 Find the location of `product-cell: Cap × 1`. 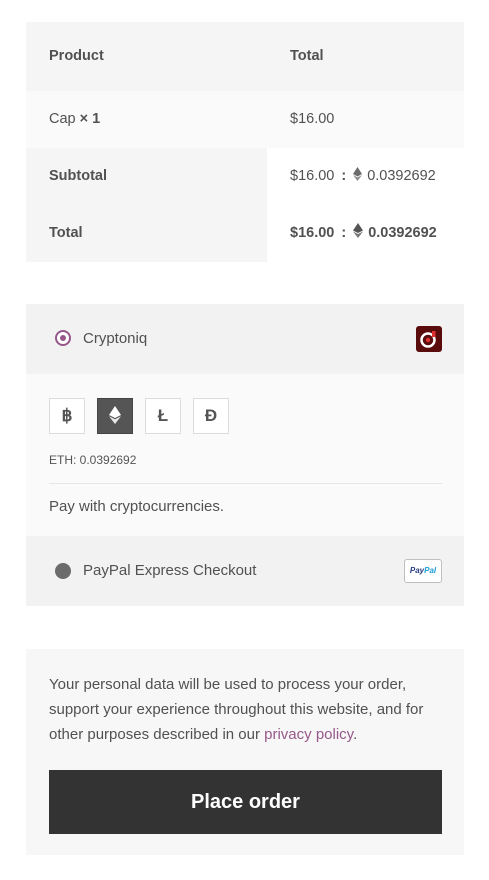

product-cell: Cap × 1 is located at coordinates (74, 119).